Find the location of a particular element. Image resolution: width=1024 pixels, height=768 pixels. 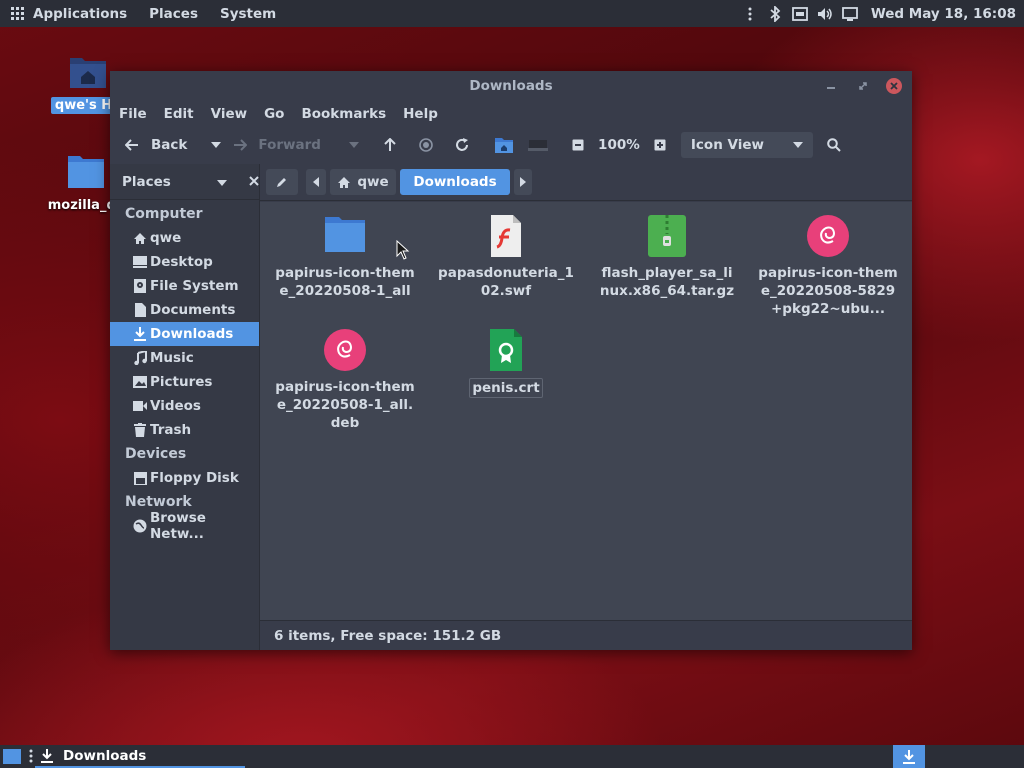

sidebar-item-file-system: File System is located at coordinates (184, 286).